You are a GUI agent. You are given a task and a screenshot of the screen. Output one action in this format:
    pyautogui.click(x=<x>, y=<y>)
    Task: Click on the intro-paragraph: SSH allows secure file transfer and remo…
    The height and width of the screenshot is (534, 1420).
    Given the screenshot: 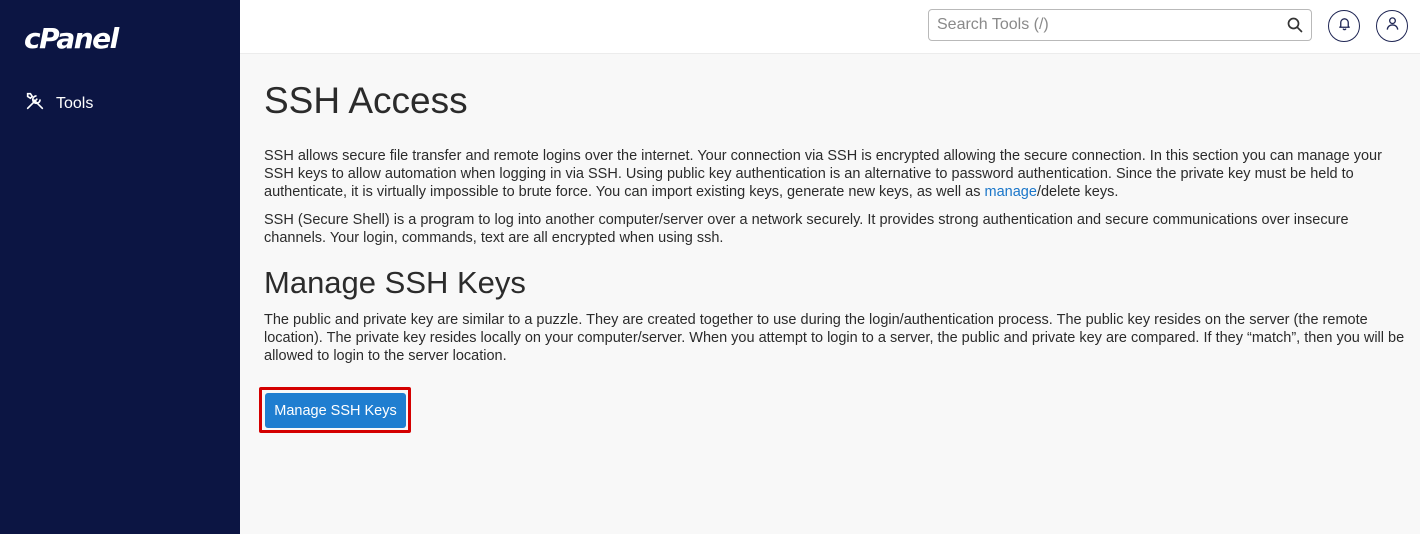 What is the action you would take?
    pyautogui.click(x=837, y=174)
    